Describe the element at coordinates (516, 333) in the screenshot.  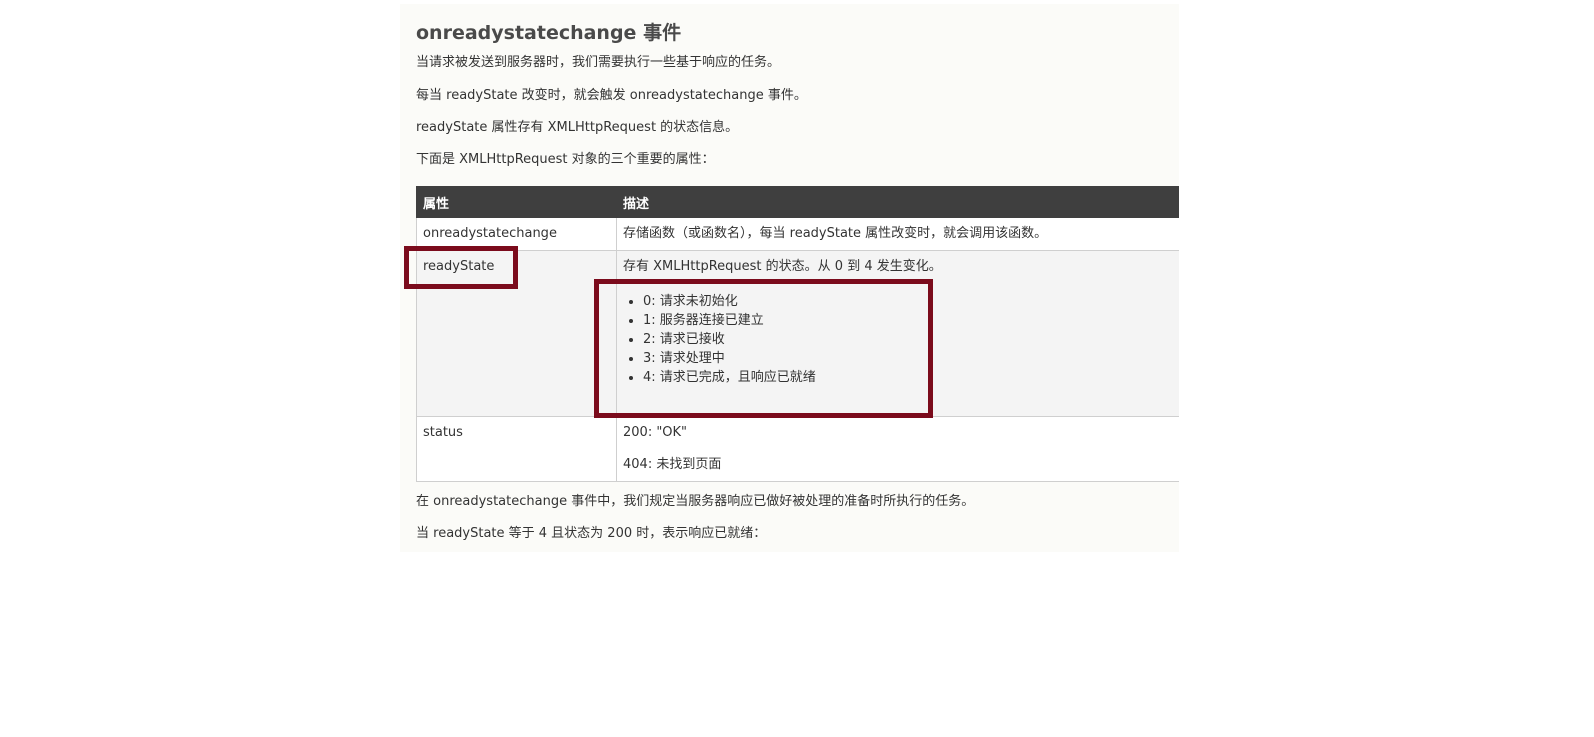
I see `property-name: readyState` at that location.